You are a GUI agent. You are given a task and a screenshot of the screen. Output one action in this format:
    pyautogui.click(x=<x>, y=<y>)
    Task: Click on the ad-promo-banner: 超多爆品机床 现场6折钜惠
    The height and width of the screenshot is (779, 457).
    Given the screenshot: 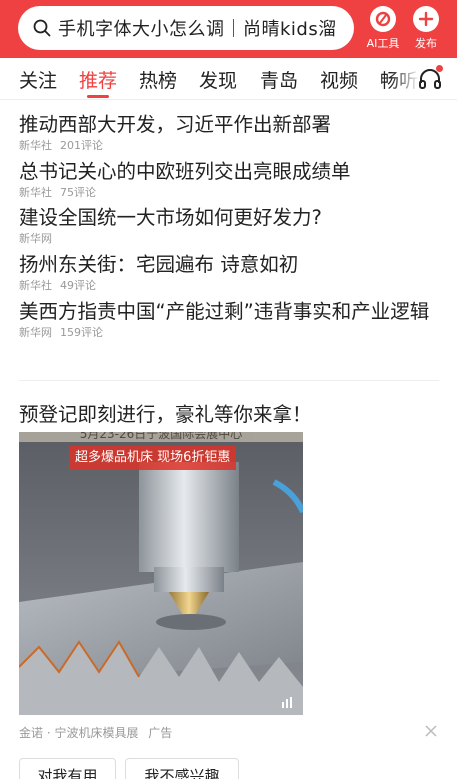 What is the action you would take?
    pyautogui.click(x=153, y=458)
    